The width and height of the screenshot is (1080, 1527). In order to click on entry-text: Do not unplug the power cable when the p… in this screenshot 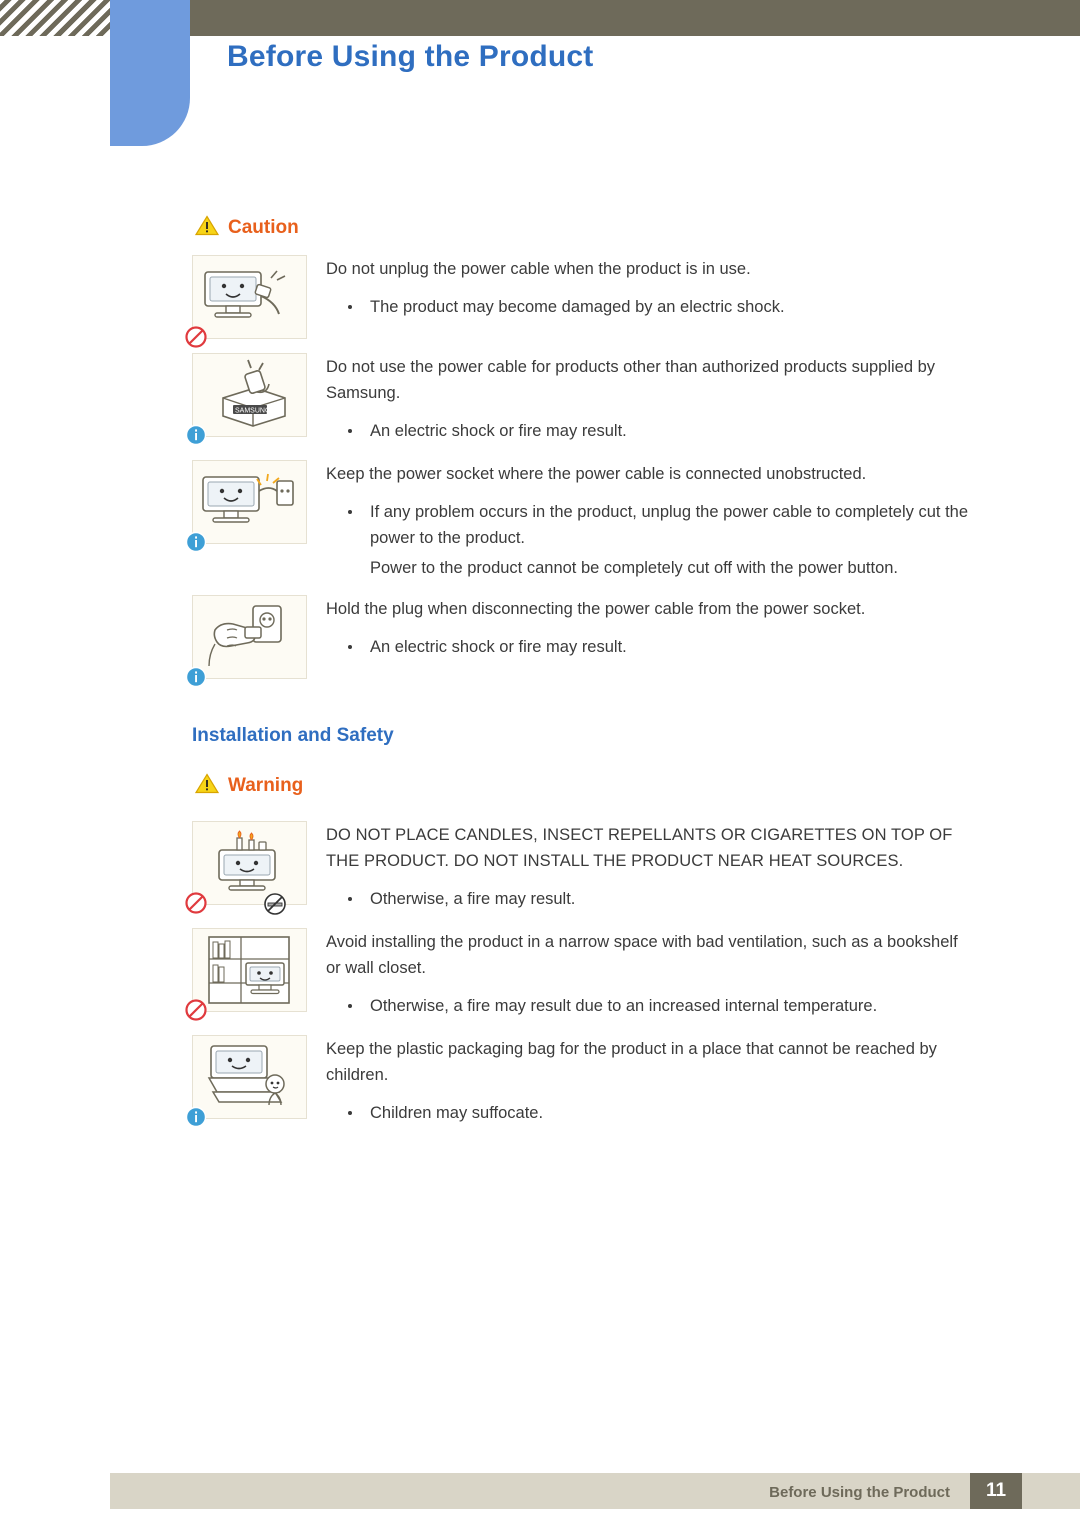, I will do `click(647, 288)`.